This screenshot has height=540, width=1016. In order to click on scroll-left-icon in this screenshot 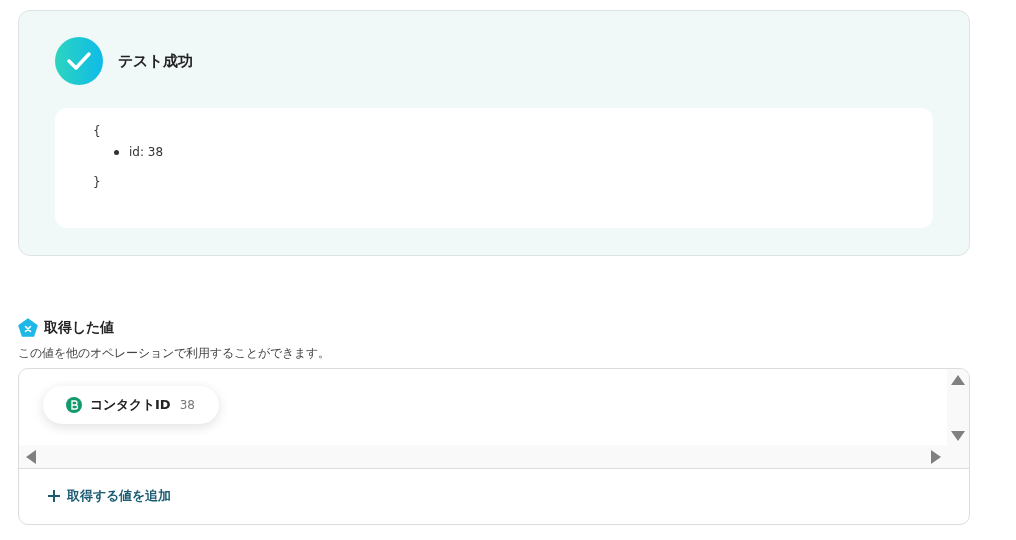, I will do `click(31, 456)`.